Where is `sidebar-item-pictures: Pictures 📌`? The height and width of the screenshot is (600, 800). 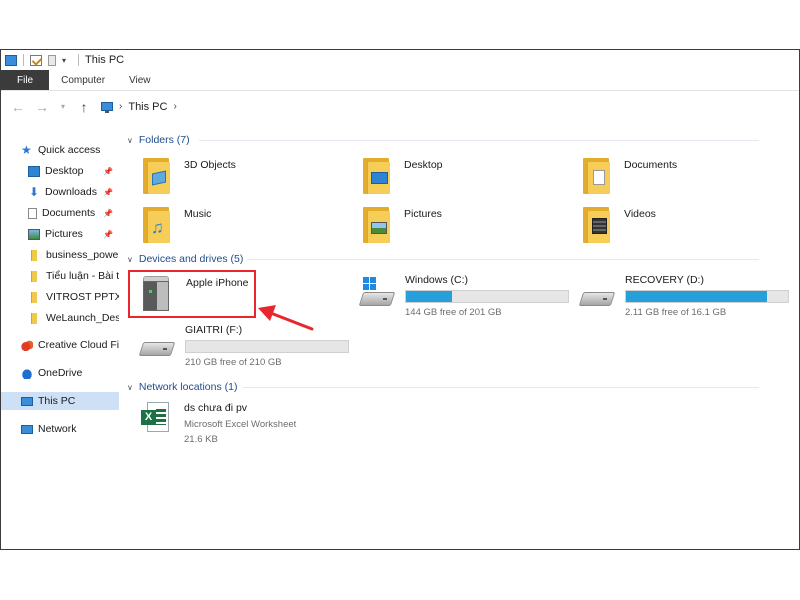
sidebar-item-pictures: Pictures 📌 is located at coordinates (60, 234).